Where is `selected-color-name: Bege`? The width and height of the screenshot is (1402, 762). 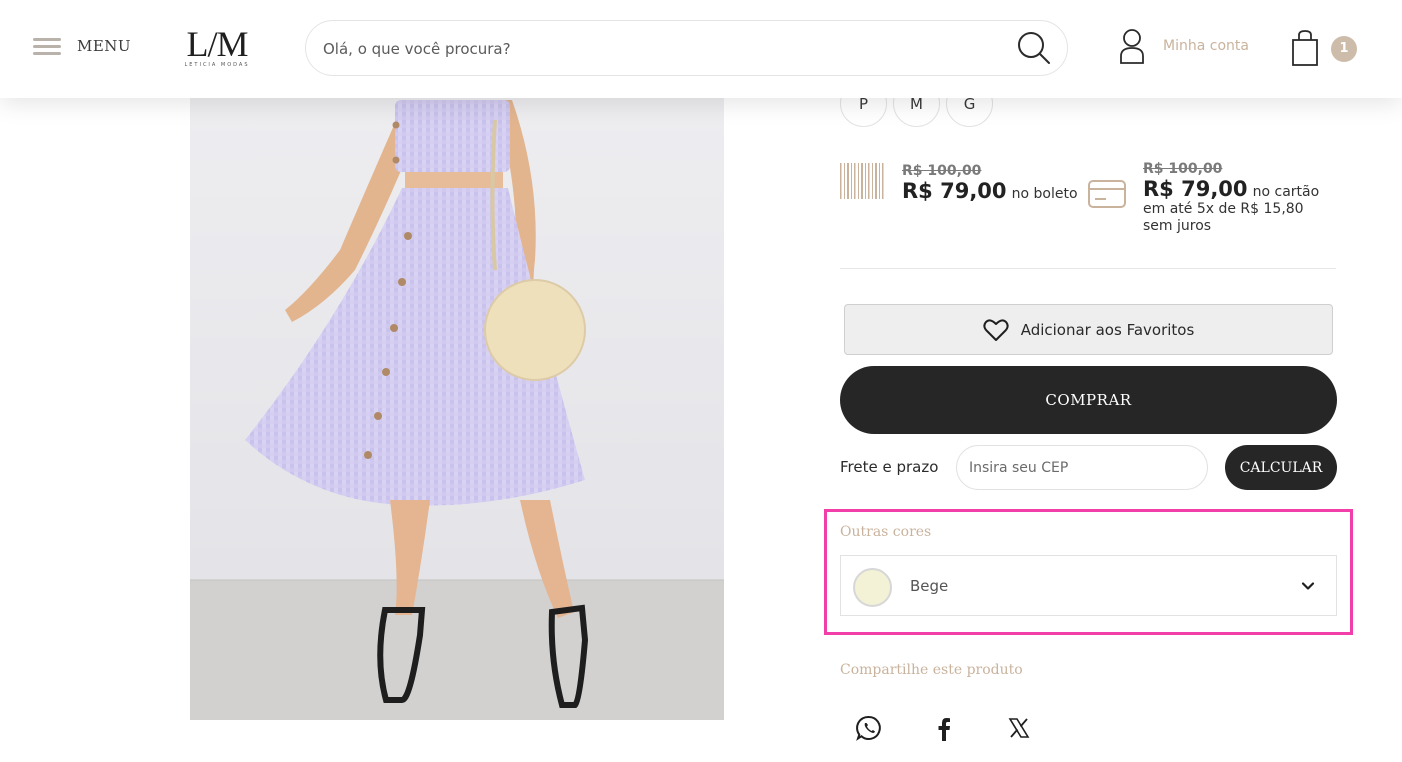 selected-color-name: Bege is located at coordinates (929, 586).